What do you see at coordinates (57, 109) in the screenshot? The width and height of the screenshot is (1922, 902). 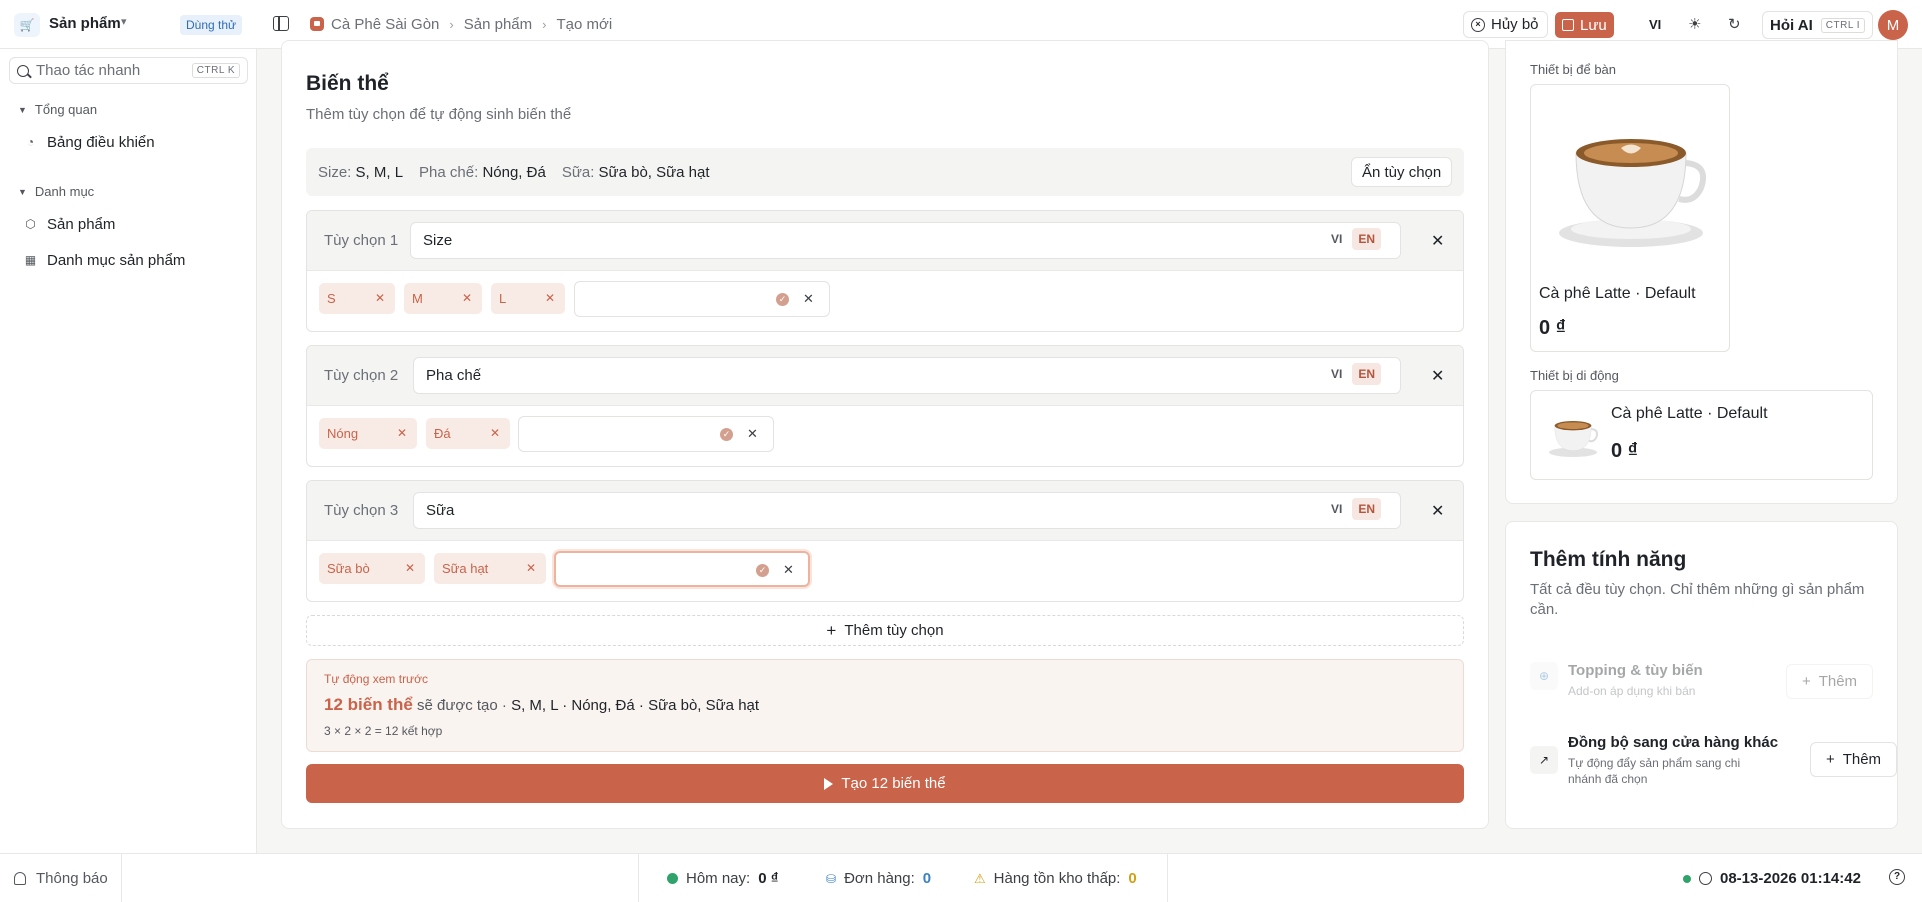 I see `section-overview: ▼ Tổng quan` at bounding box center [57, 109].